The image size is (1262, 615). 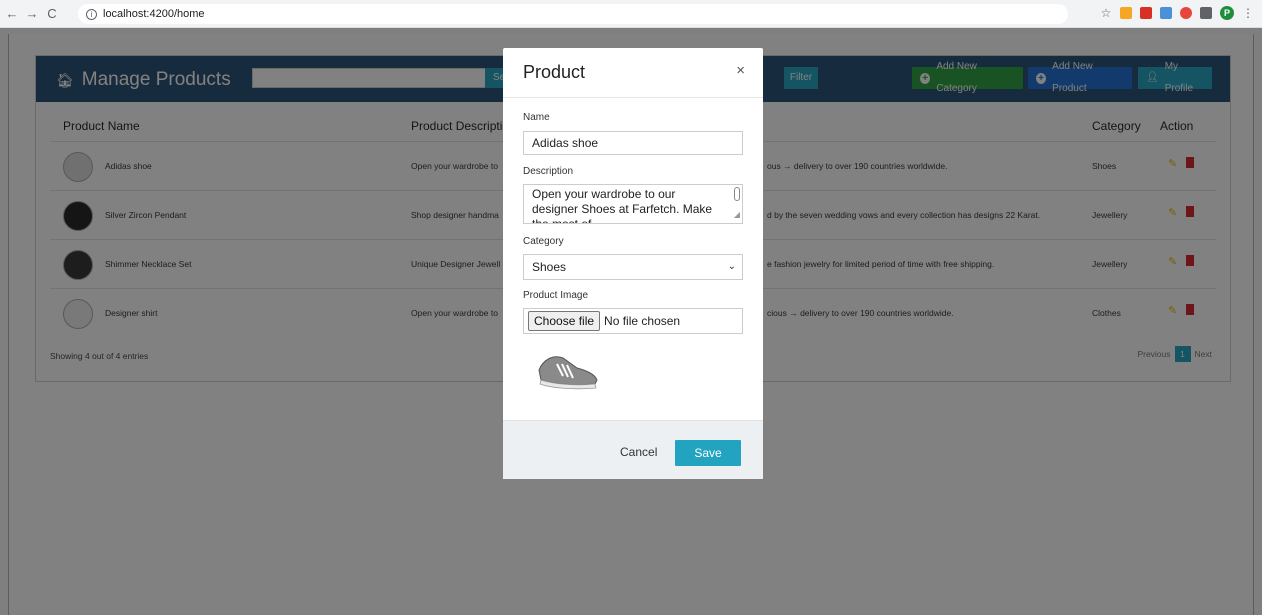 What do you see at coordinates (556, 295) in the screenshot?
I see `image-label: Product Image` at bounding box center [556, 295].